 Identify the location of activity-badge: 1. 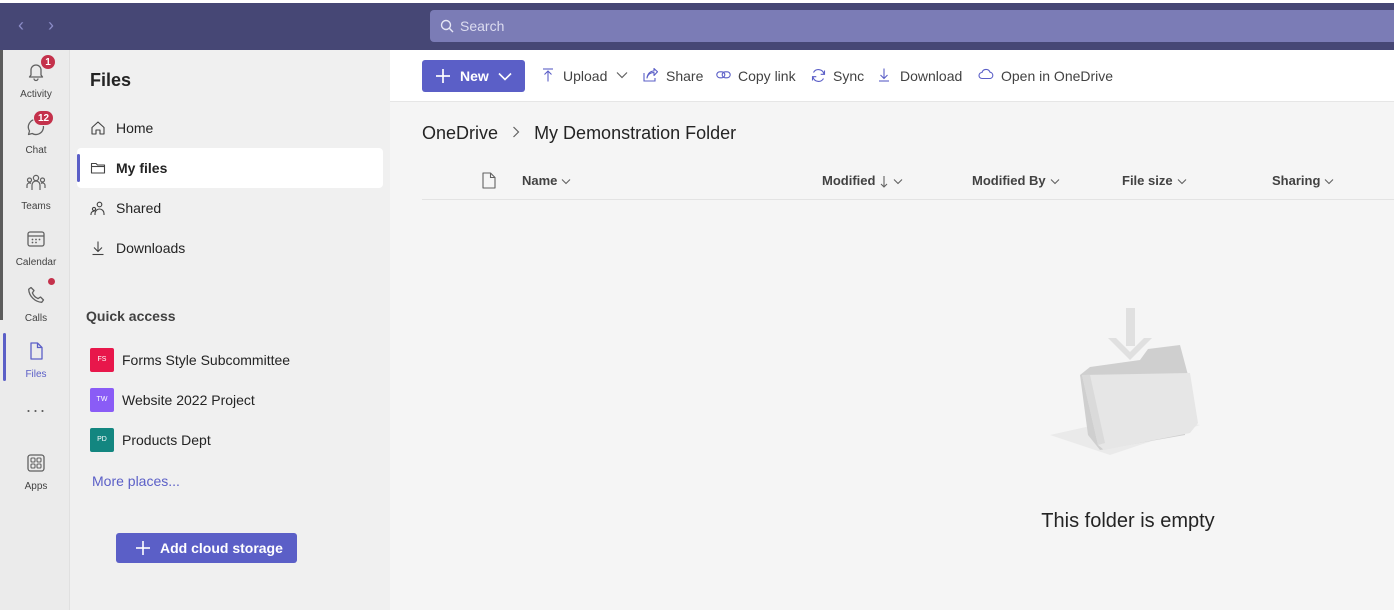
(48, 62).